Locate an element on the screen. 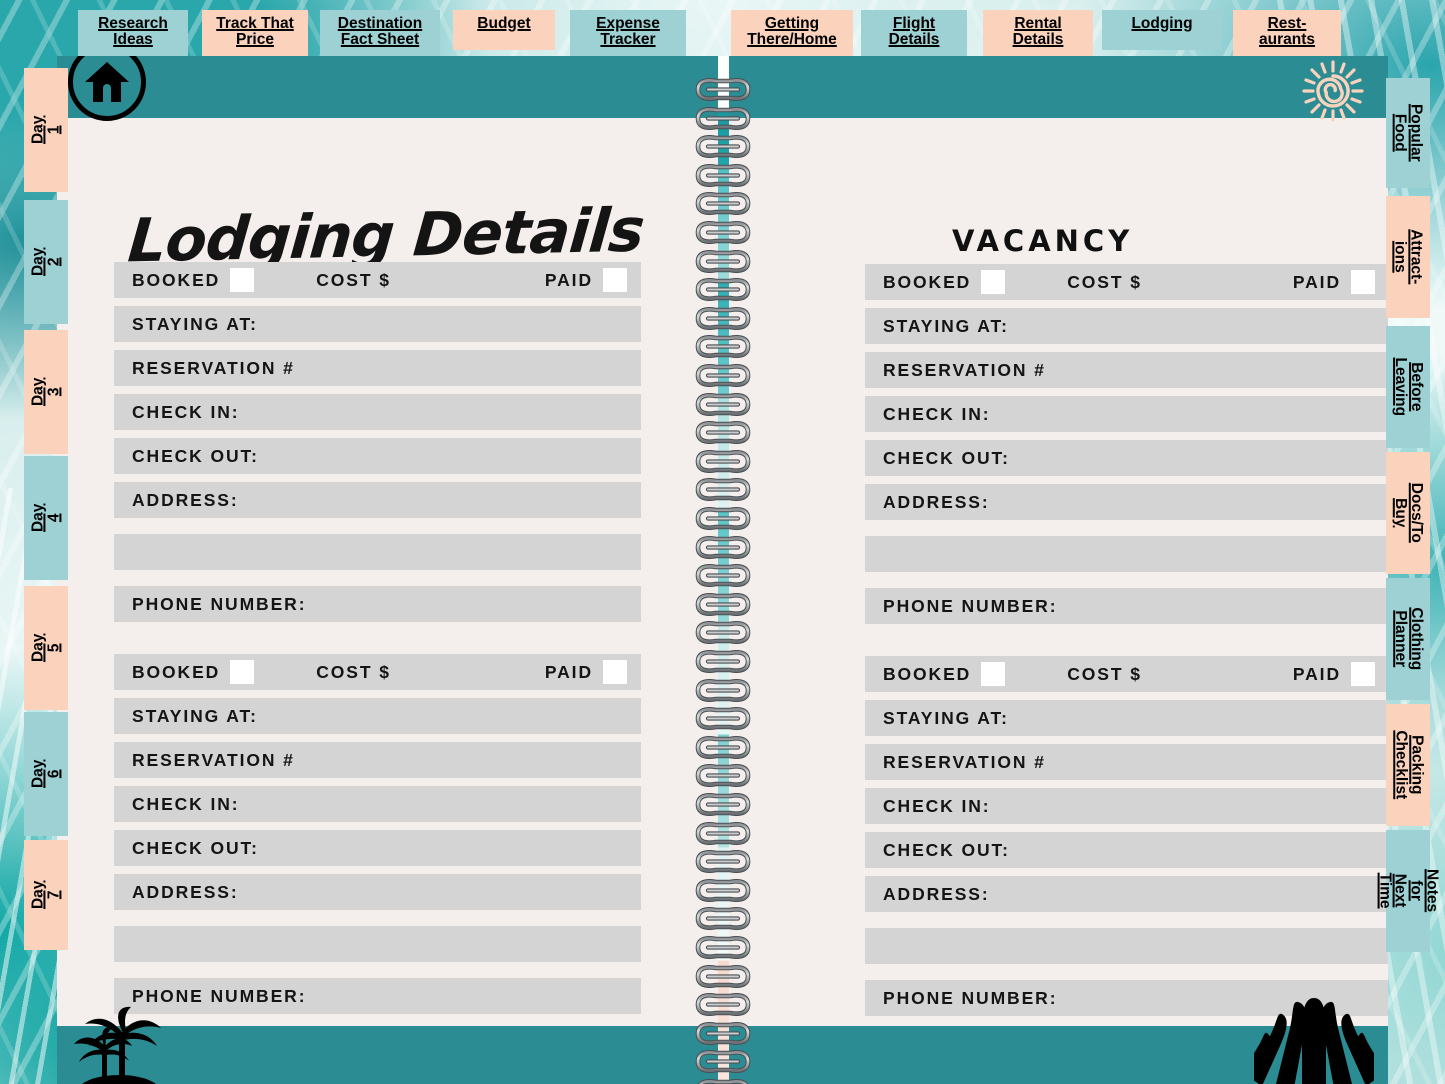 This screenshot has width=1445, height=1084. top-tab-label: Getting is located at coordinates (792, 23).